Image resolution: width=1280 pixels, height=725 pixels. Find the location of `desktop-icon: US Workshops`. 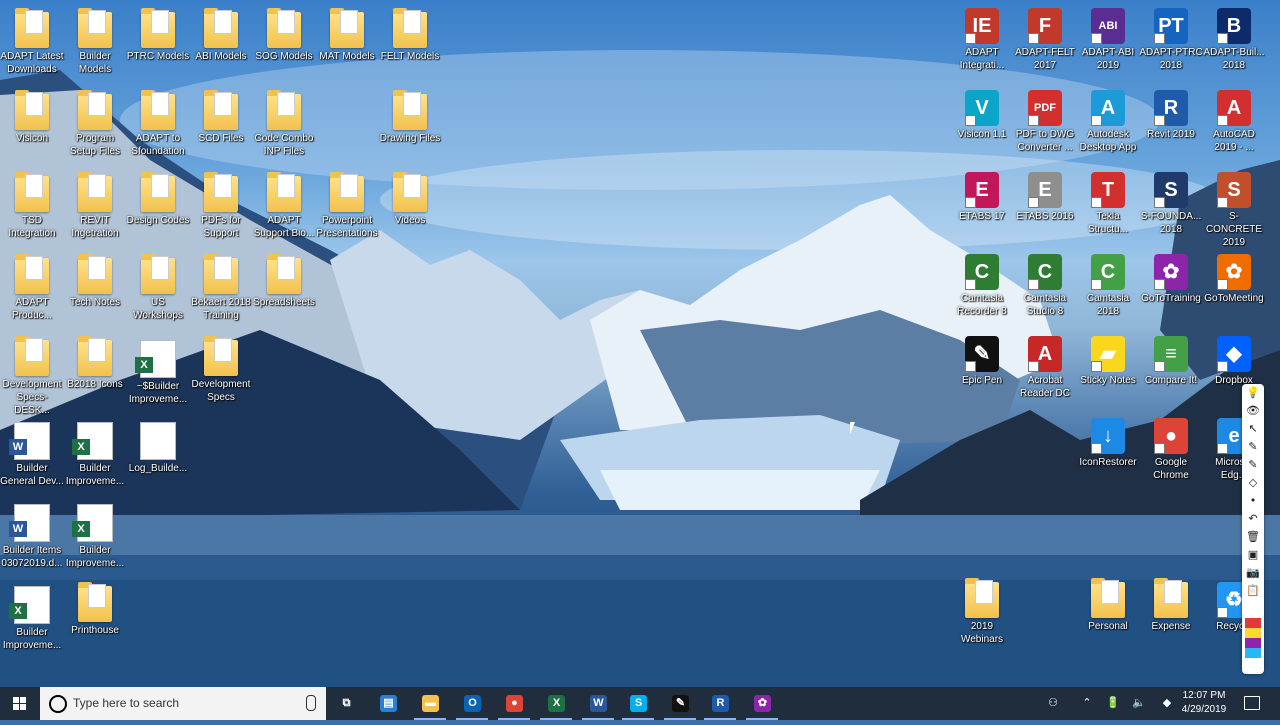

desktop-icon: US Workshops is located at coordinates (158, 288).